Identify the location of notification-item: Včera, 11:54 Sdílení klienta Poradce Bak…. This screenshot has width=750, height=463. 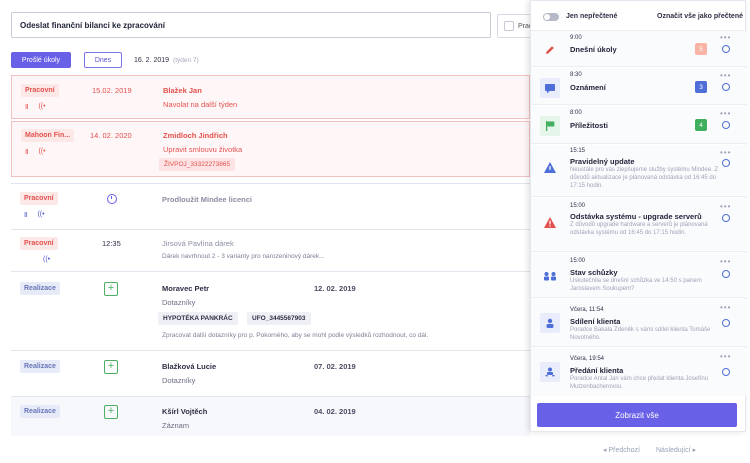
(639, 323).